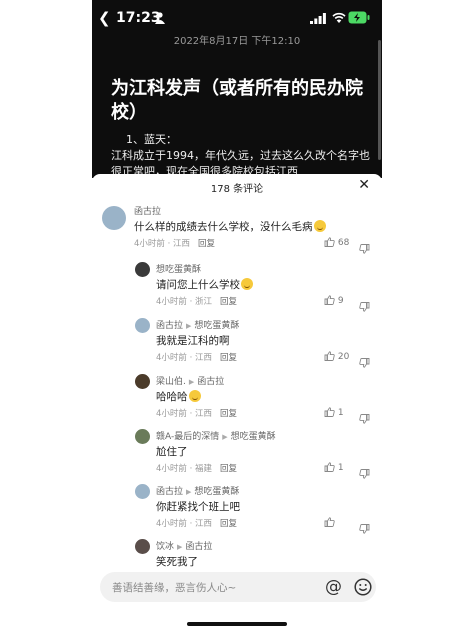 This screenshot has width=474, height=632. What do you see at coordinates (334, 300) in the screenshot?
I see `like-button: 9` at bounding box center [334, 300].